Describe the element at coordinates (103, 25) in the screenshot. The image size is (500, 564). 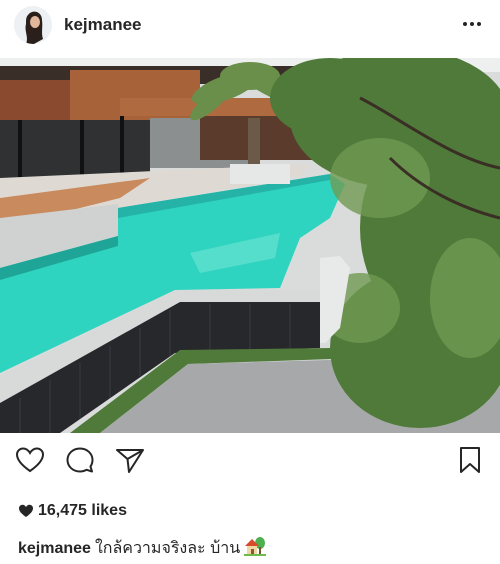
I see `post-username: kejmanee` at that location.